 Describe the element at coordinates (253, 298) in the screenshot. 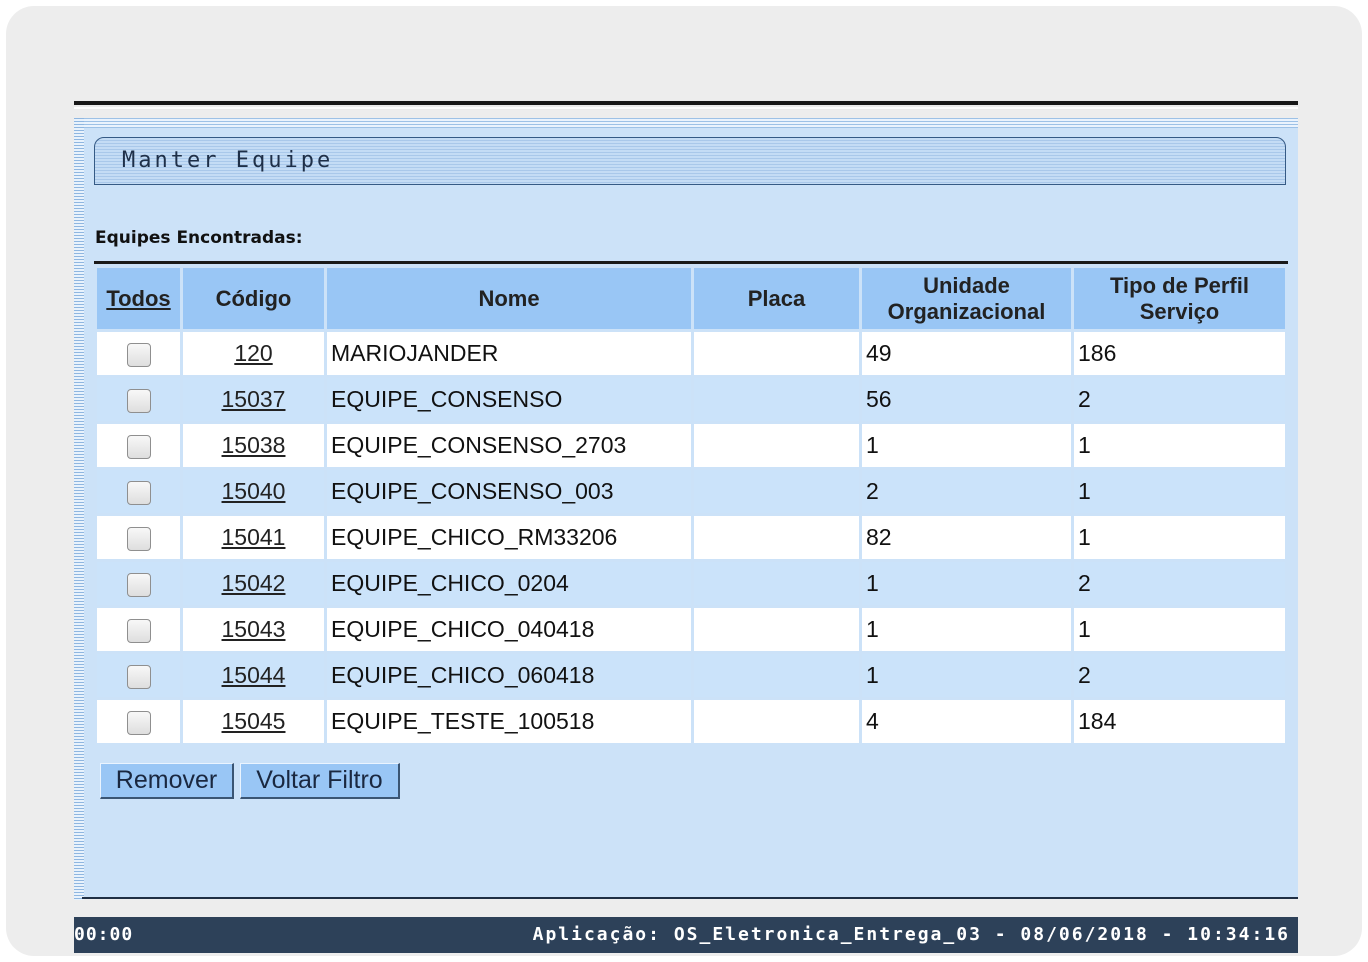

I see `col-codigo: Código` at that location.